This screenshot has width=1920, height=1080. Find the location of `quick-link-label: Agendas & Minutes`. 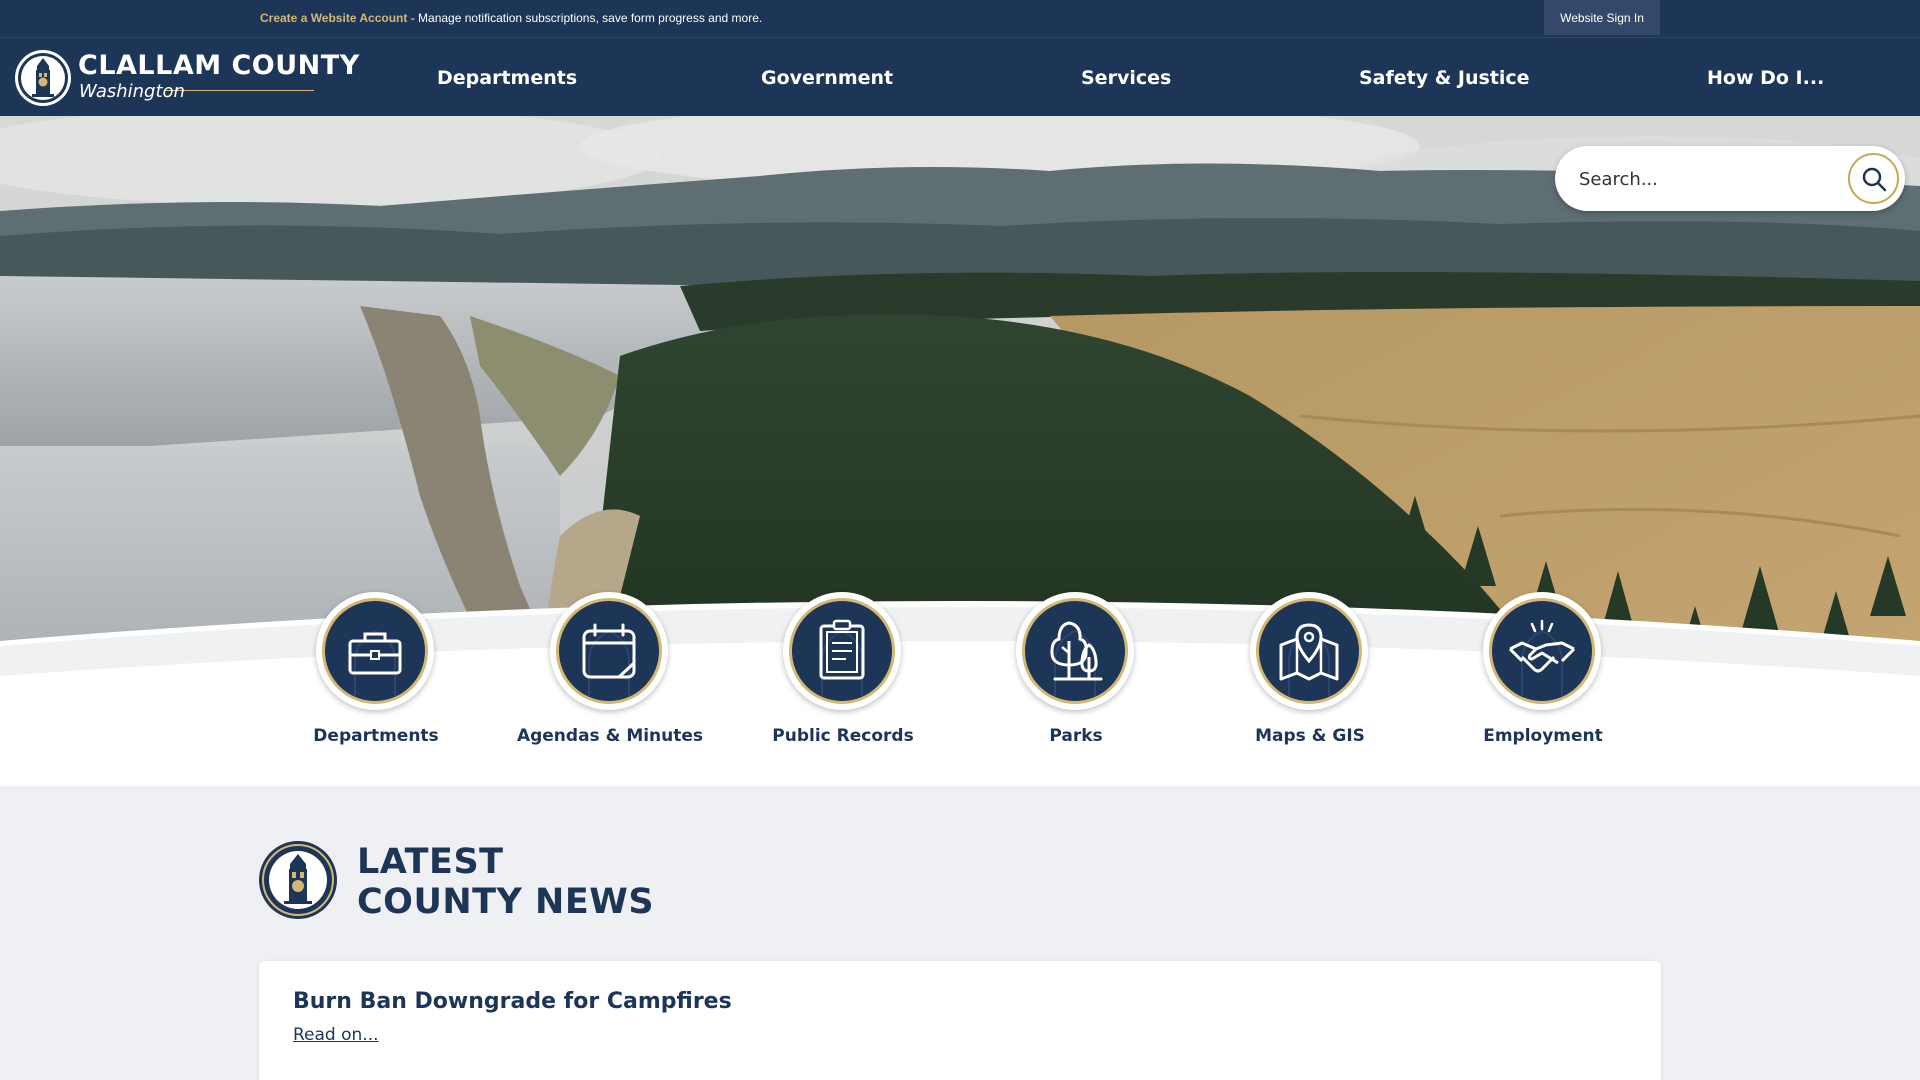

quick-link-label: Agendas & Minutes is located at coordinates (610, 736).